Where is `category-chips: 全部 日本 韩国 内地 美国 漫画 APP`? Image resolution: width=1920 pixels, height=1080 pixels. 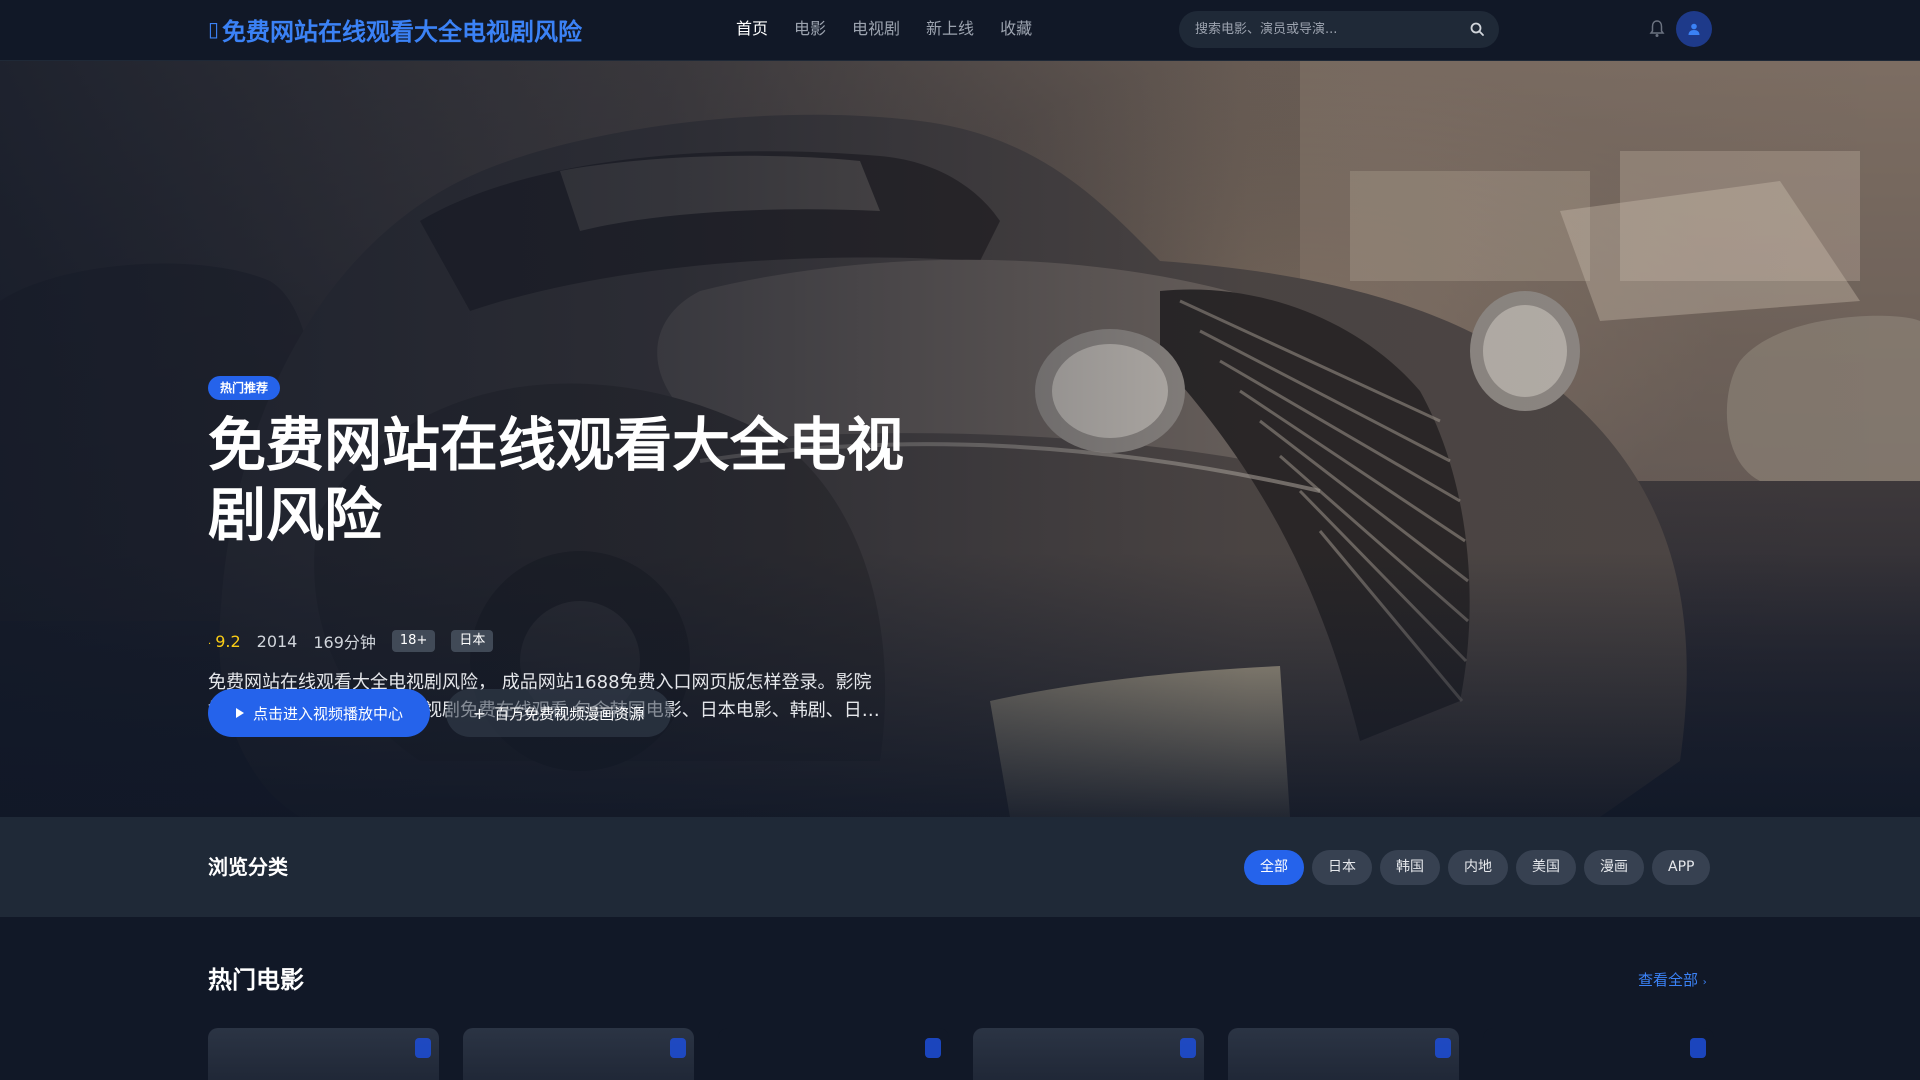 category-chips: 全部 日本 韩国 内地 美国 漫画 APP is located at coordinates (1477, 867).